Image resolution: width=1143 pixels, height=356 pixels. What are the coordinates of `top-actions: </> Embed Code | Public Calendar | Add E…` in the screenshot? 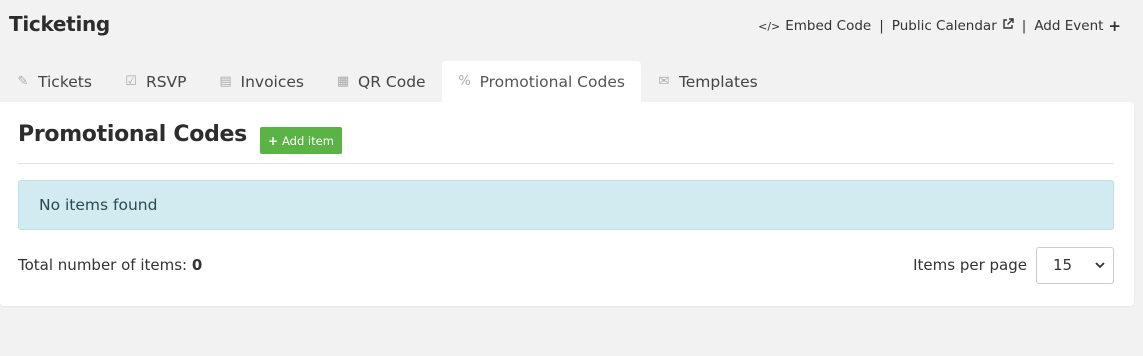 It's located at (939, 26).